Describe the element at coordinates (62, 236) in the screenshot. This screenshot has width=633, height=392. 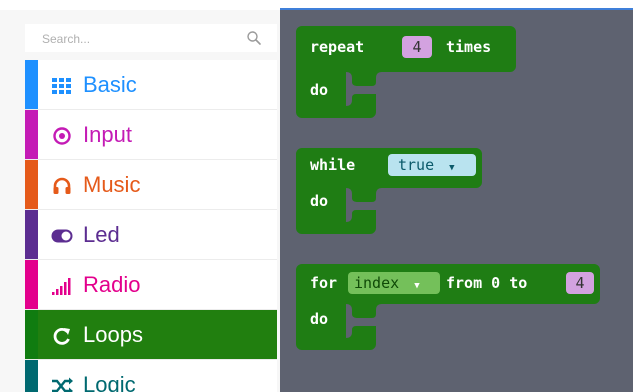
I see `toggle-icon` at that location.